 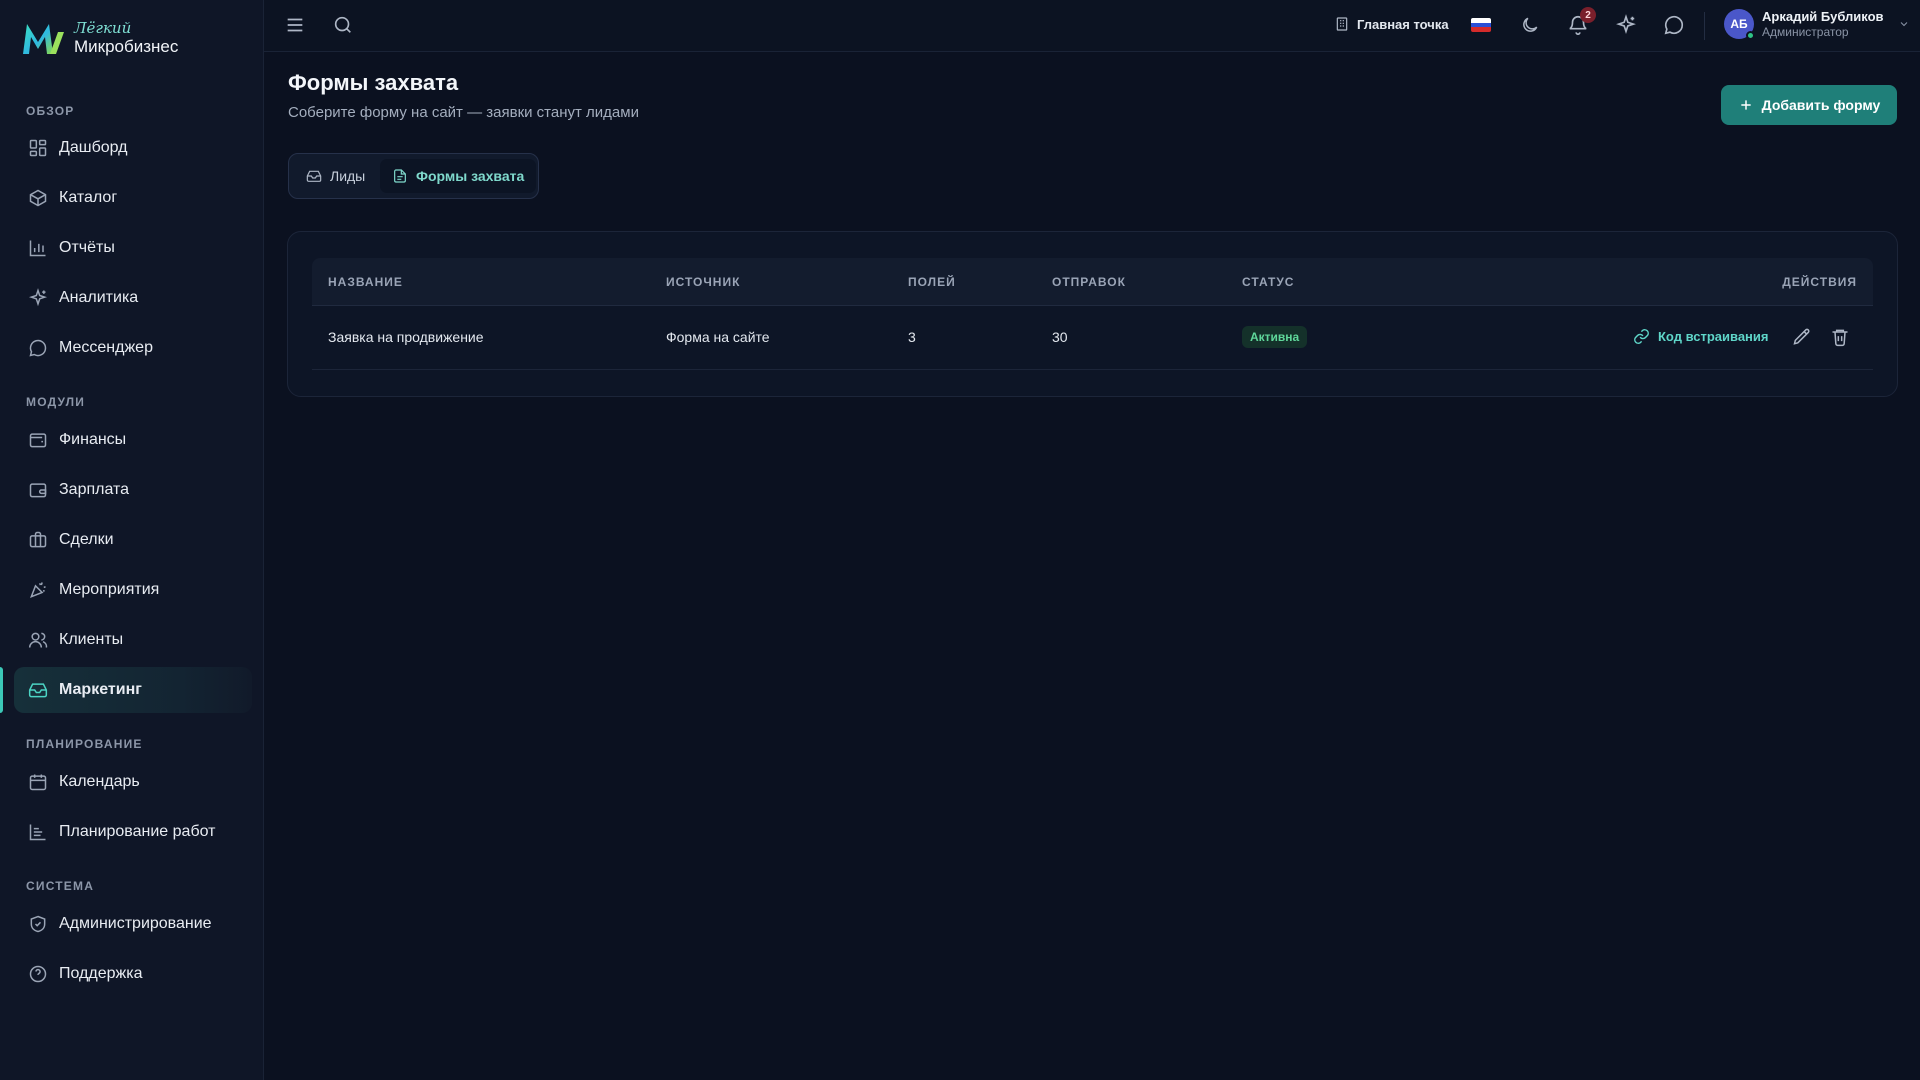 I want to click on sidebar-item-analytics: Аналитика, so click(x=133, y=298).